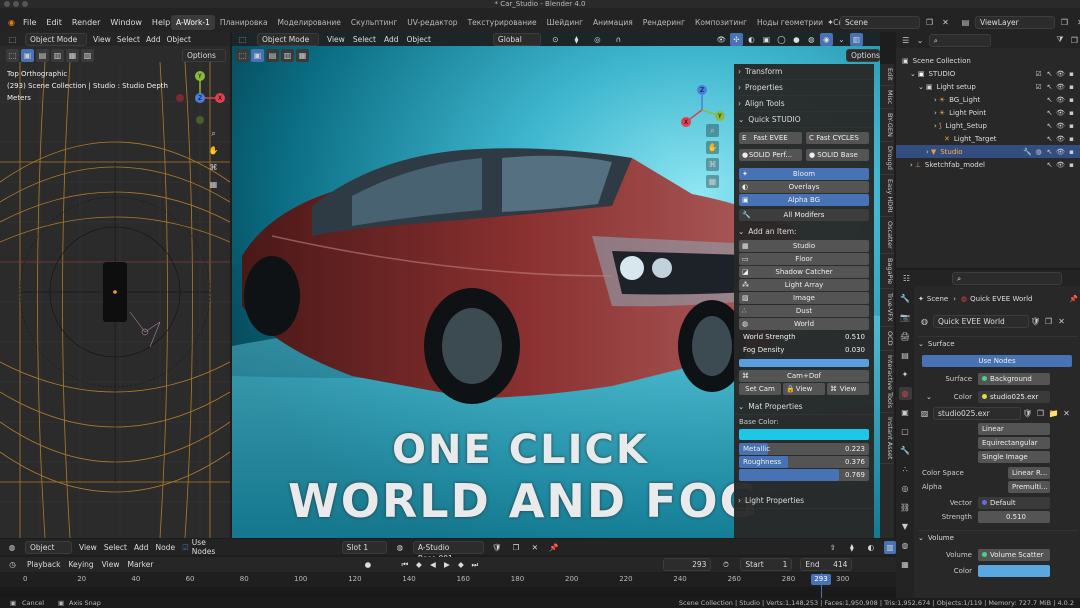 This screenshot has height=608, width=1080. I want to click on base-color-swatch, so click(804, 434).